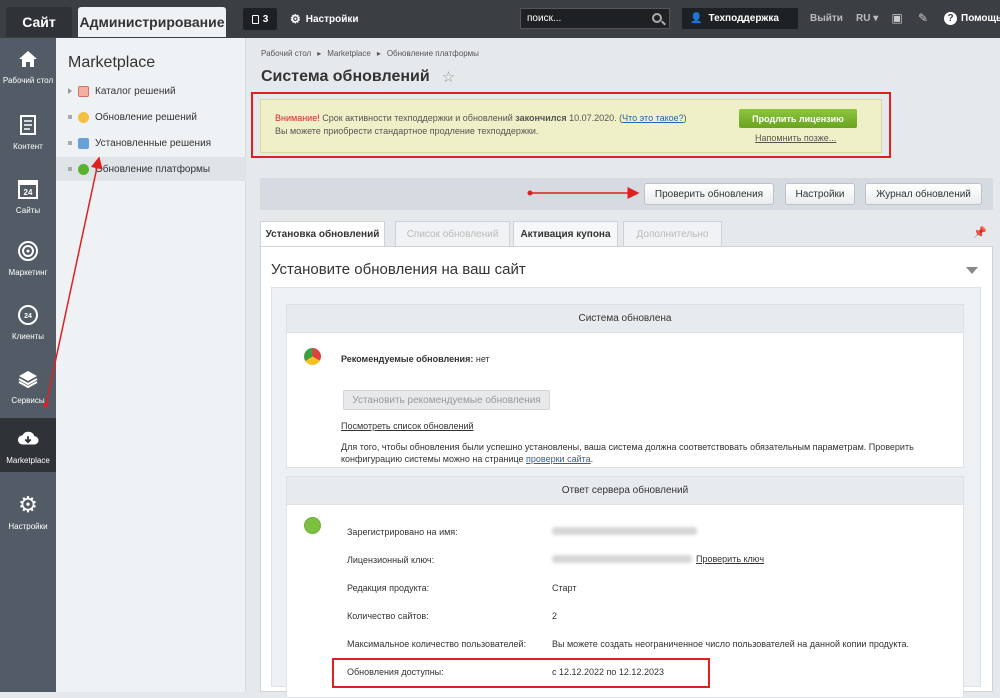 The image size is (1000, 698). I want to click on license-key-label: Лицензионный ключ:, so click(391, 560).